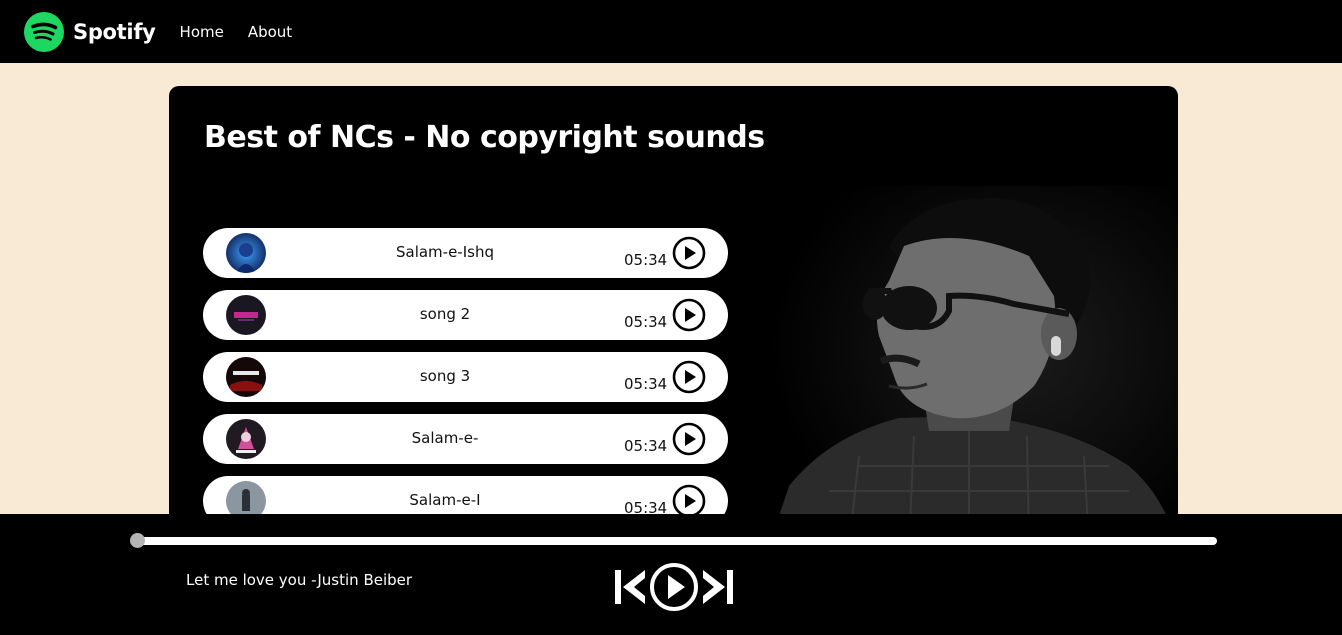 Image resolution: width=1342 pixels, height=635 pixels. I want to click on player-controls, so click(674, 587).